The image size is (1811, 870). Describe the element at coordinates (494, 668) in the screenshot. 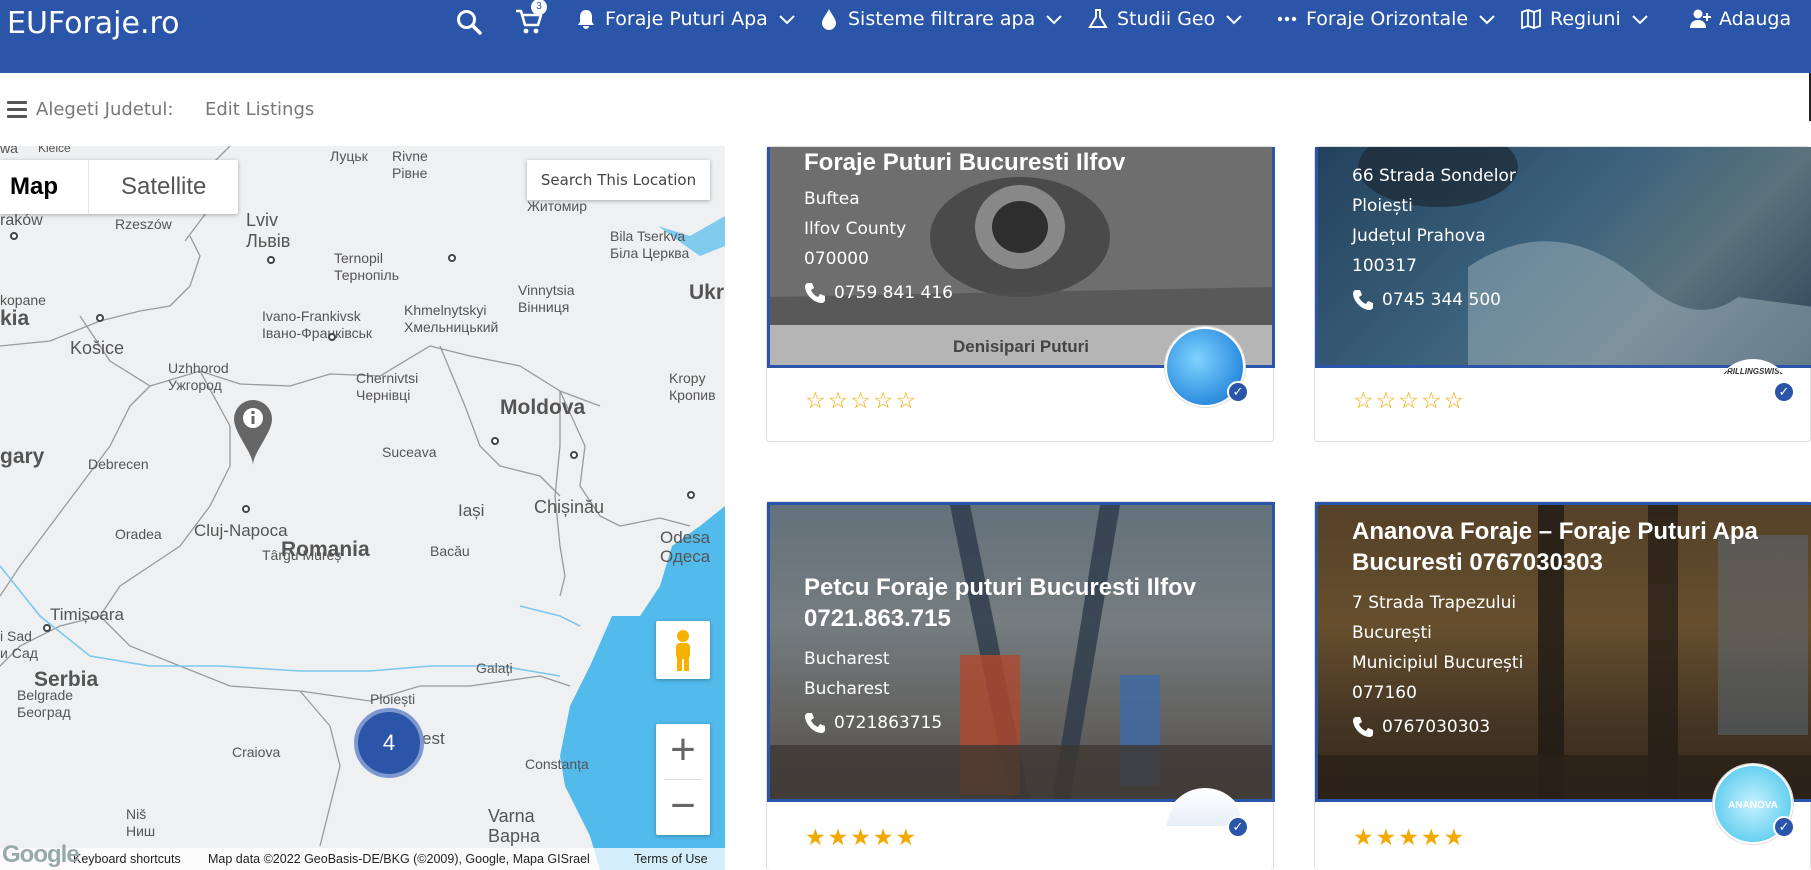

I see `map-label: Galați` at that location.